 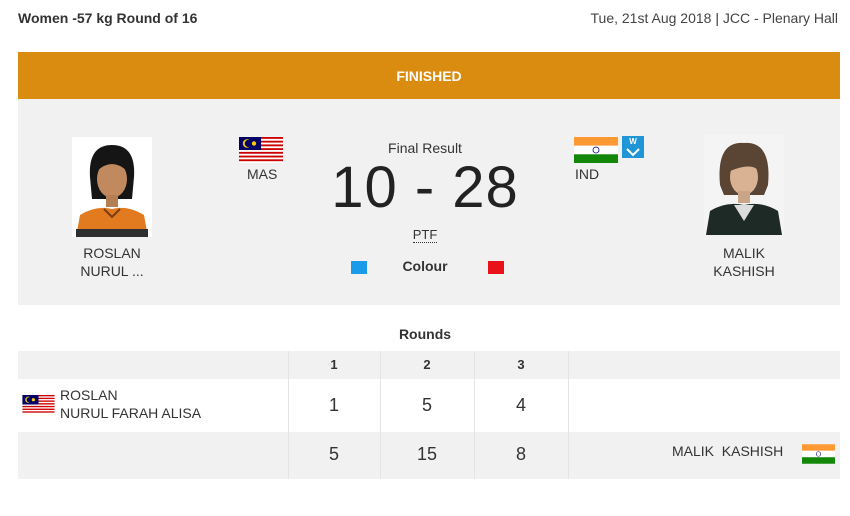 I want to click on red-round-score: 8, so click(x=520, y=454).